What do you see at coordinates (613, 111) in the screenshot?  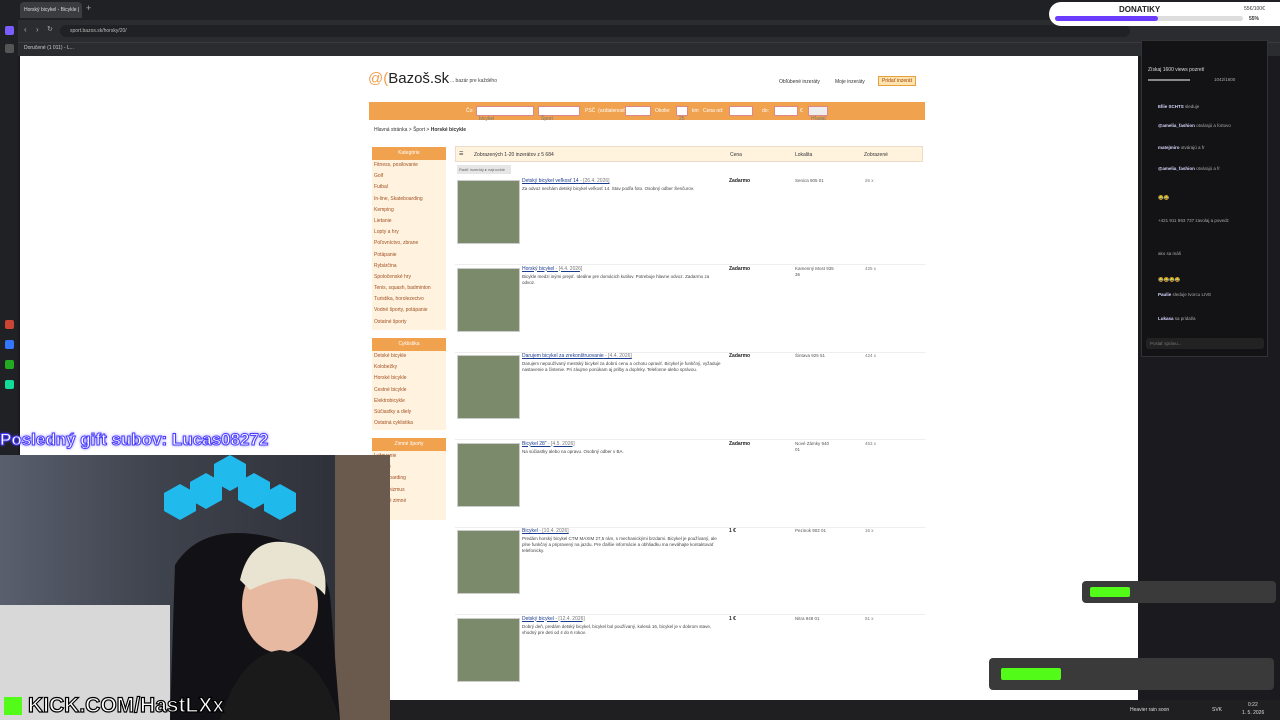 I see `psc-hint: (vzdialenosť):` at bounding box center [613, 111].